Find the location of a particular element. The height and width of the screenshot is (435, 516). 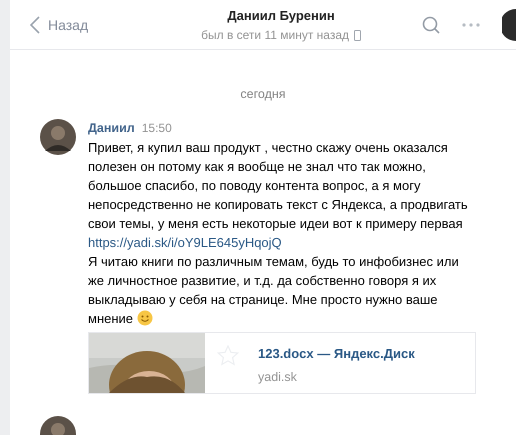

smiley-icon is located at coordinates (144, 318).